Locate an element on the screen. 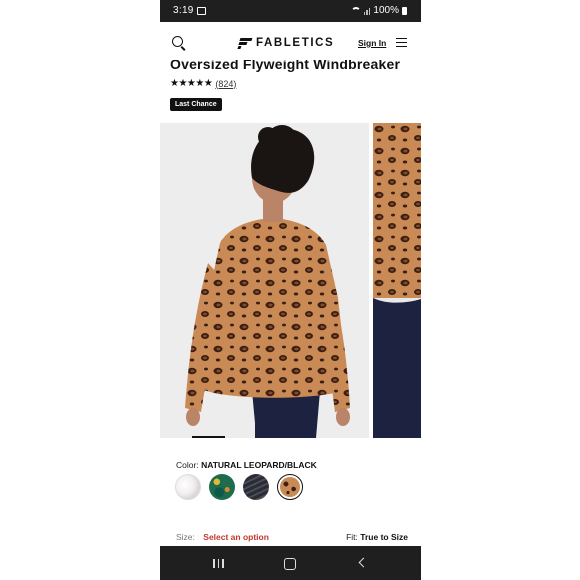 Image resolution: width=580 pixels, height=580 pixels. fit-label: Fit: is located at coordinates (352, 537).